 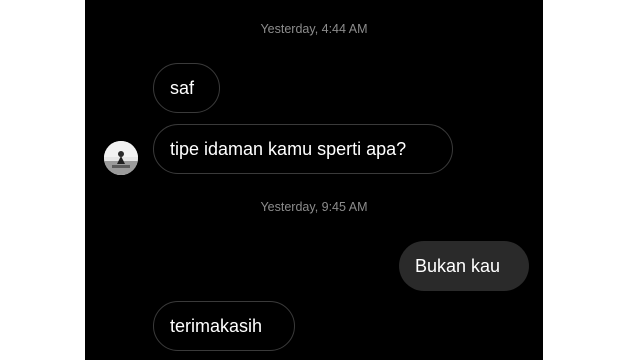 I want to click on incoming-message: tipe idaman kamu sperti apa?, so click(x=303, y=149).